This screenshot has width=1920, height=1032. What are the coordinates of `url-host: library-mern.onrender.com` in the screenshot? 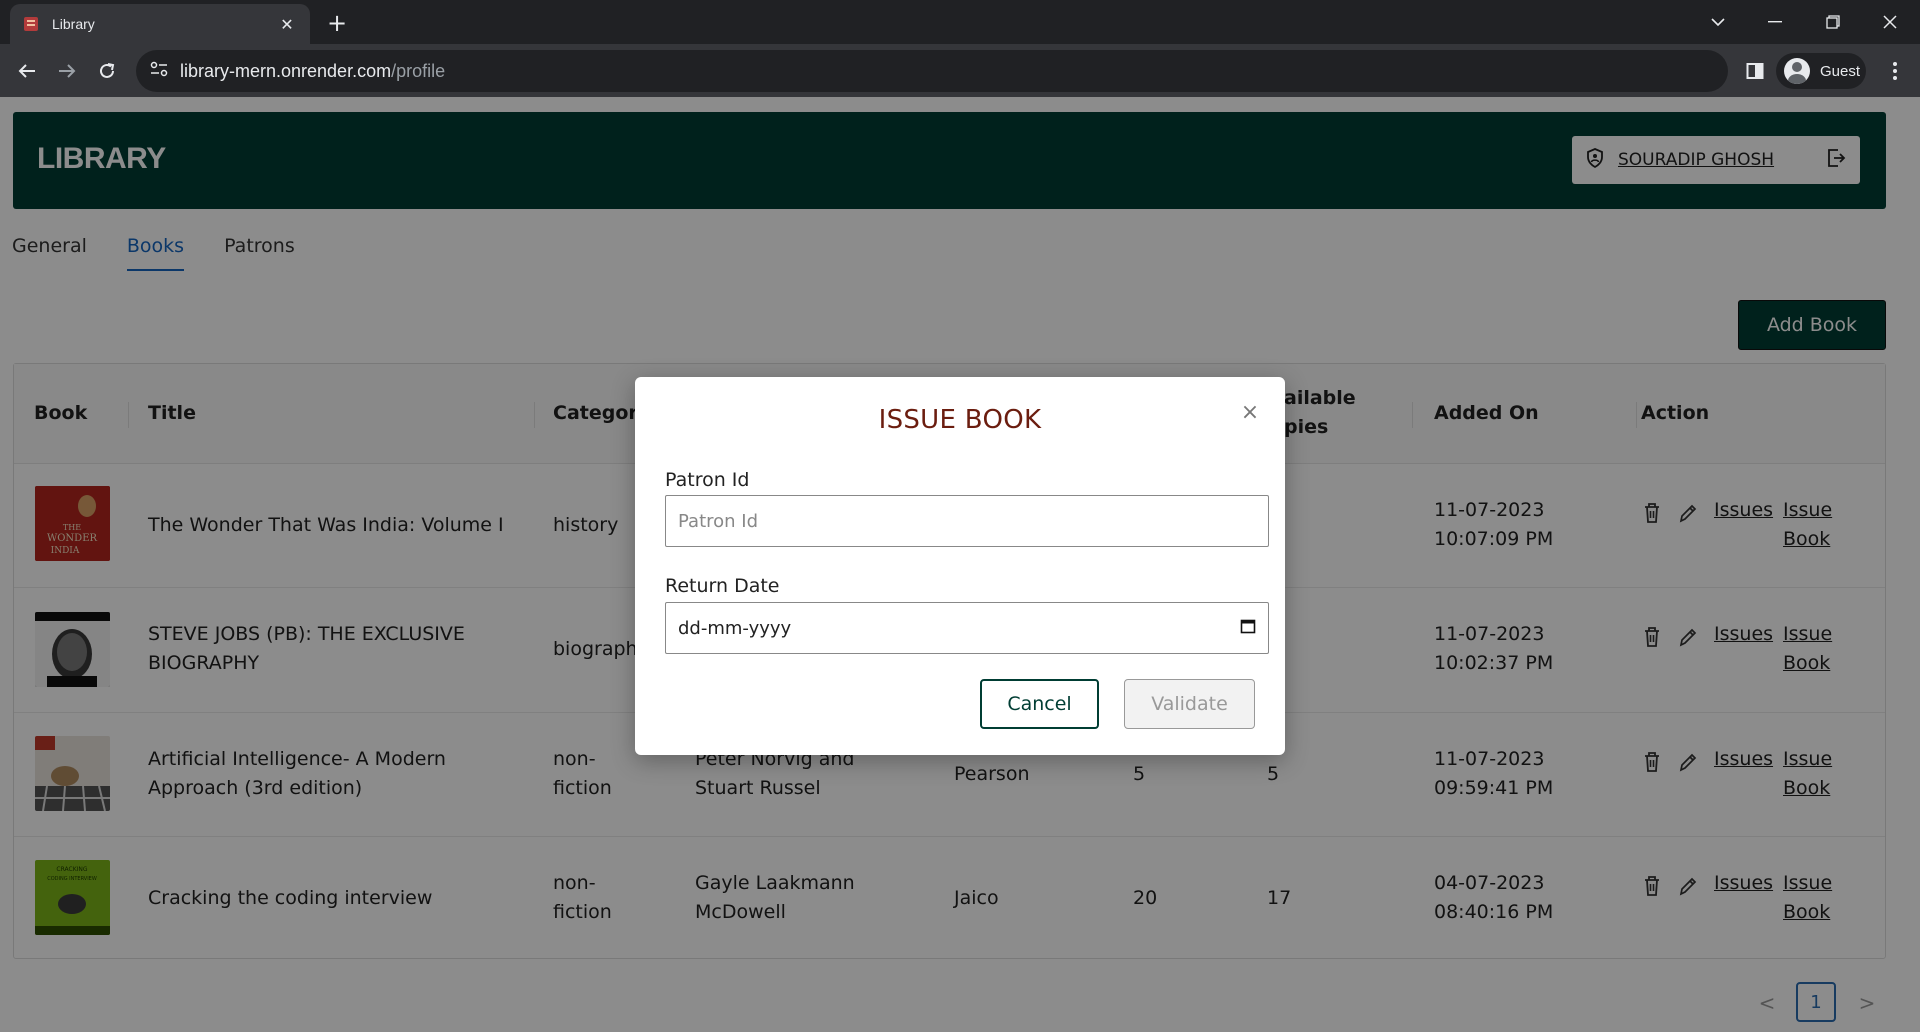 It's located at (286, 70).